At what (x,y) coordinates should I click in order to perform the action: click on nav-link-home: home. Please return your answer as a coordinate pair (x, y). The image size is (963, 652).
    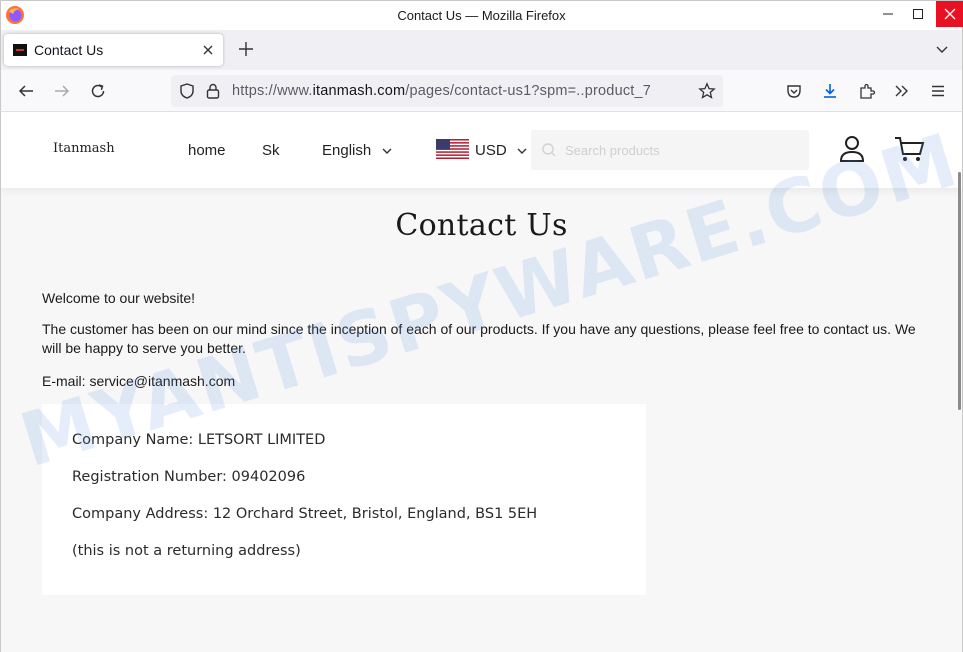
    Looking at the image, I should click on (207, 150).